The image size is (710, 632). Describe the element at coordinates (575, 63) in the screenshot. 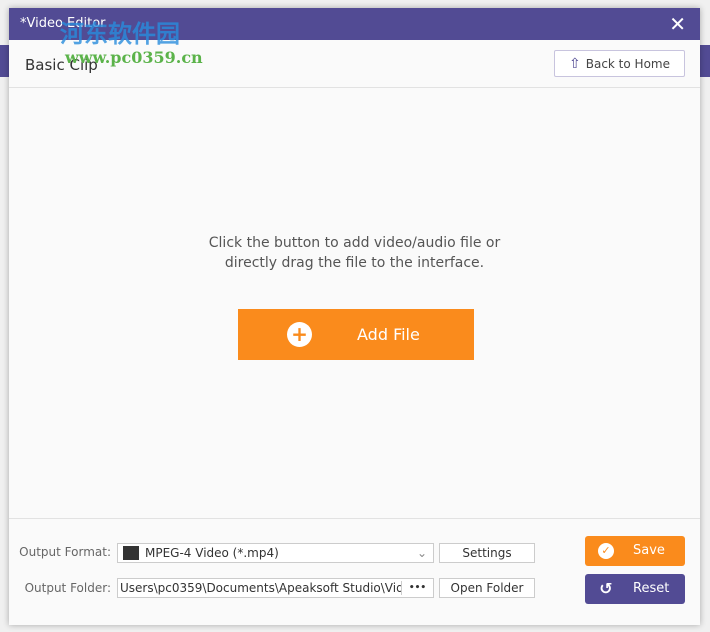

I see `home-icon: ⇧` at that location.